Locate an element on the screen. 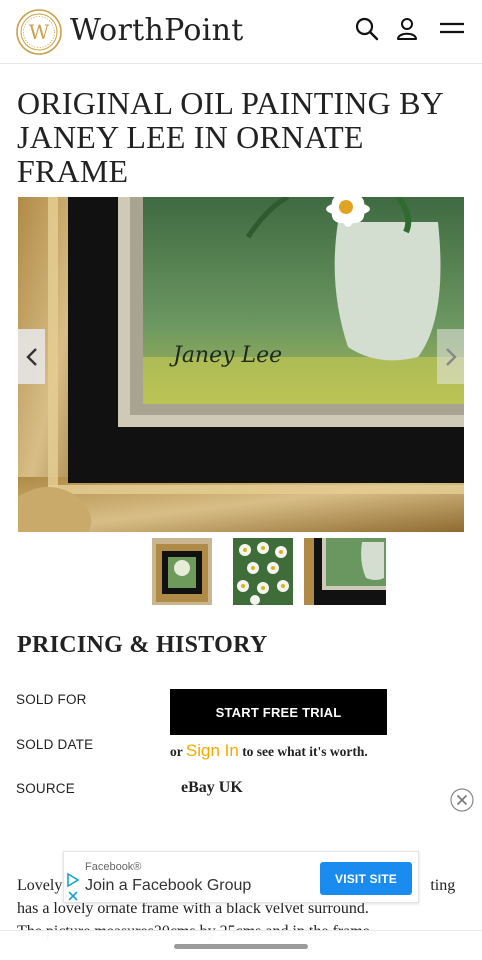 The width and height of the screenshot is (482, 960). description-line-1-end: ting is located at coordinates (443, 885).